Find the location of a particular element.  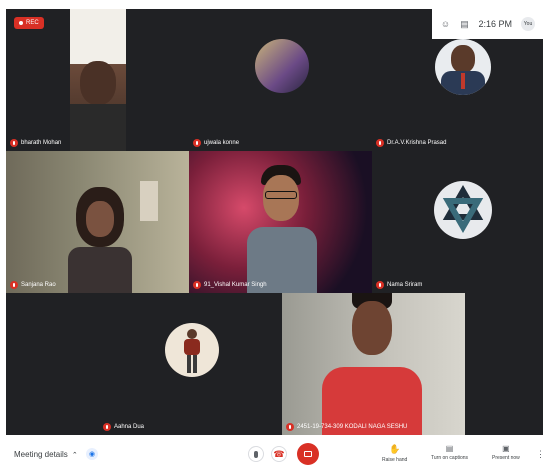

hang-up-icon: ☎ is located at coordinates (279, 453).